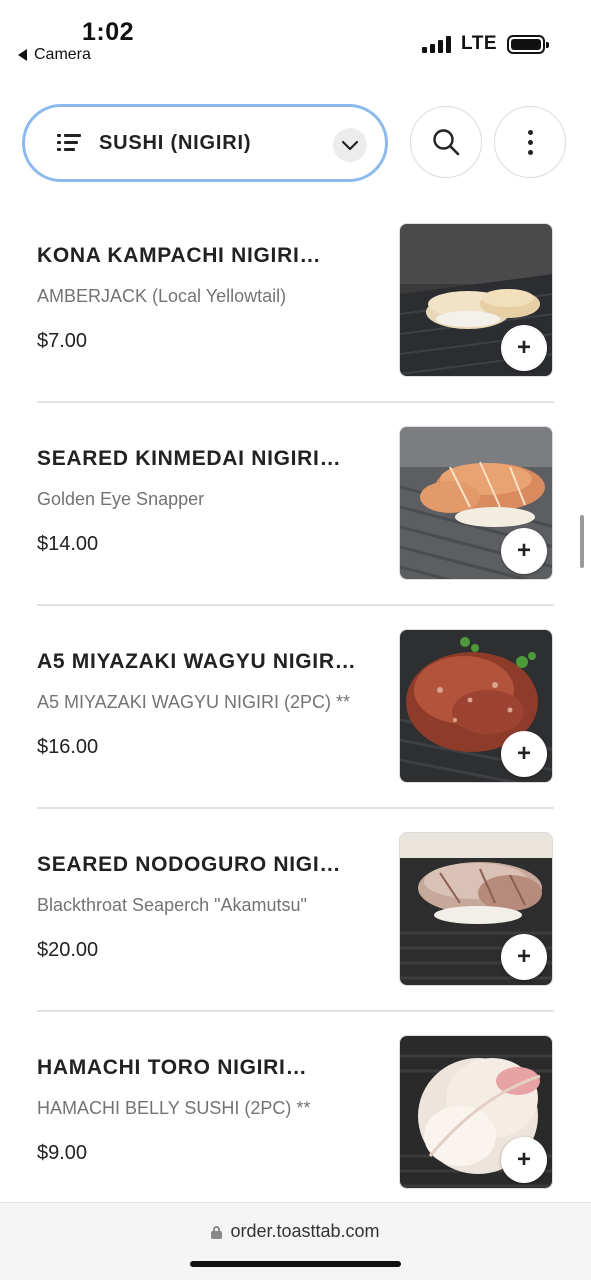  I want to click on item-description: AMBERJACK (Local Yellowtail), so click(162, 296).